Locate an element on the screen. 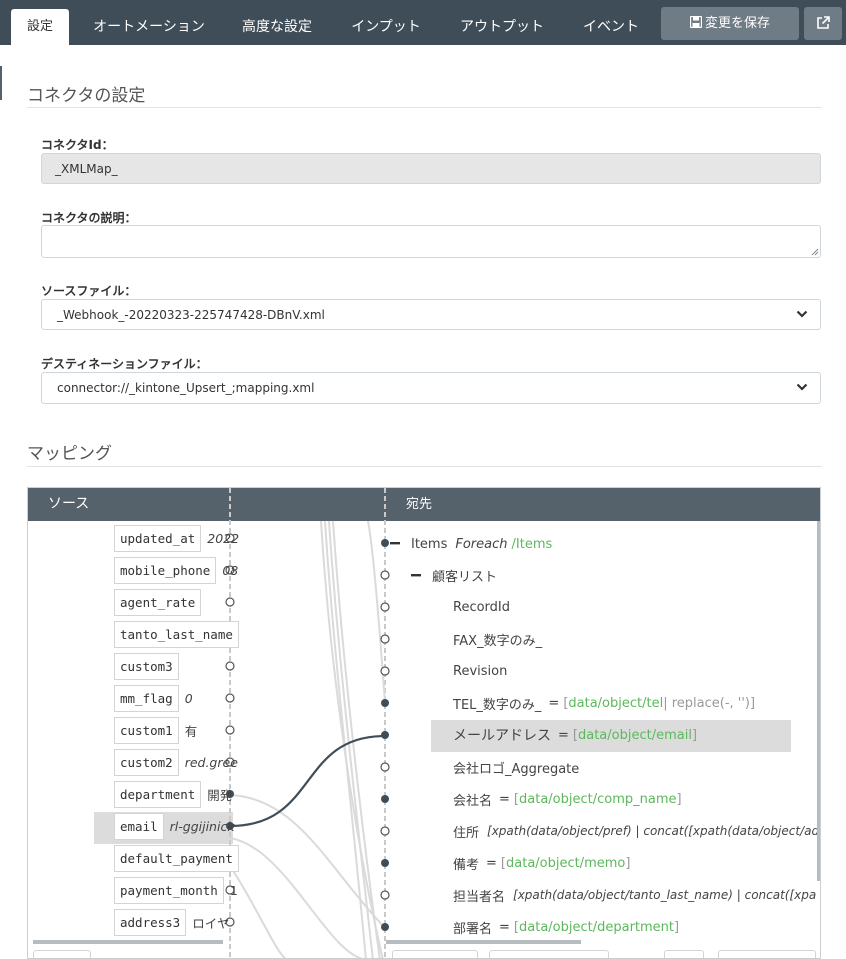 This screenshot has width=846, height=959. save-button: 変更を保存 is located at coordinates (730, 23).